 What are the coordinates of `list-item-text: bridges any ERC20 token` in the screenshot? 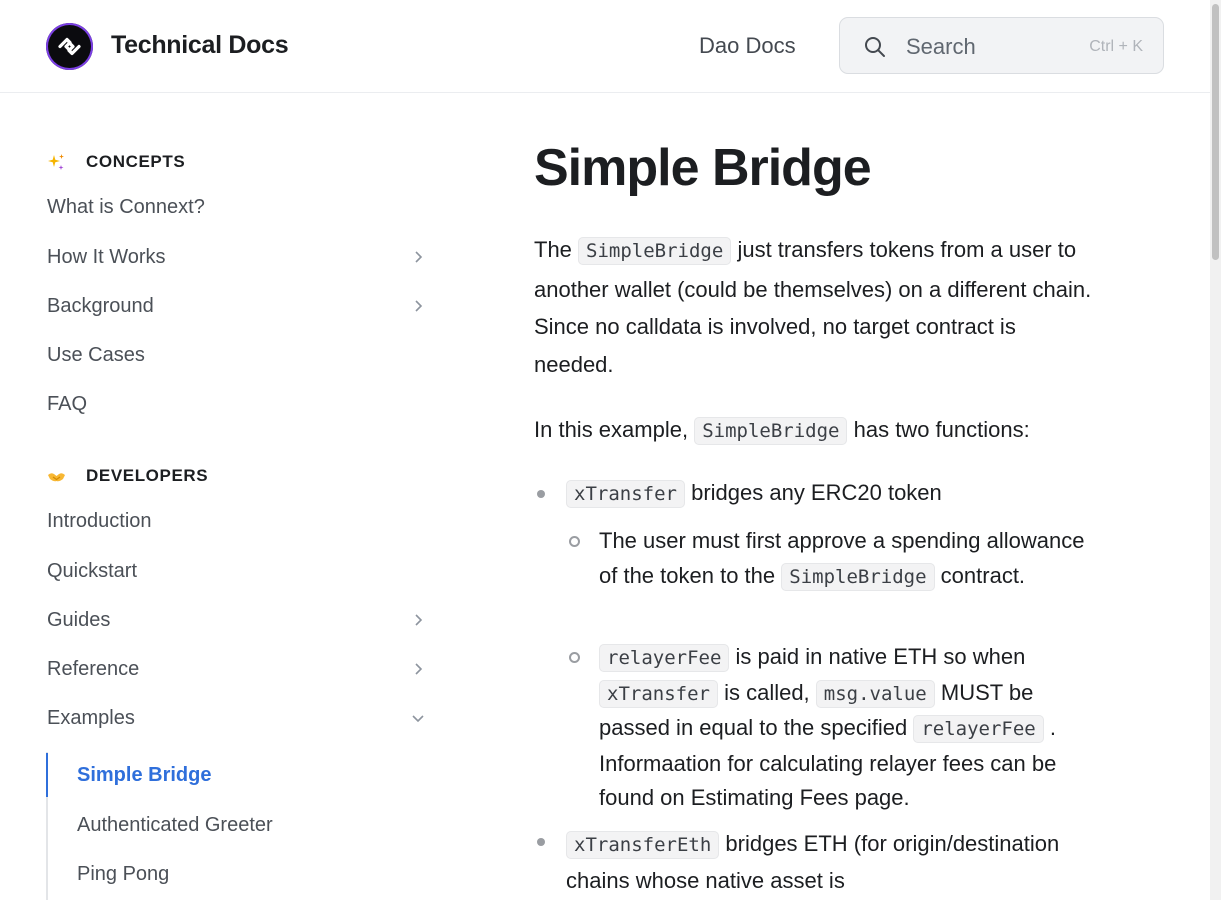 It's located at (816, 492).